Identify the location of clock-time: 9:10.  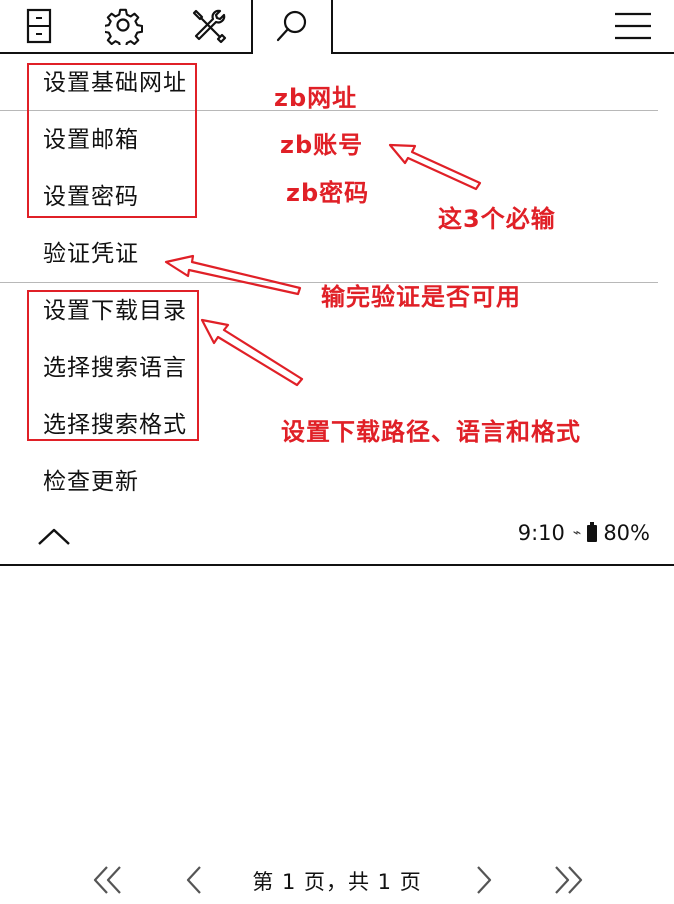
(541, 533).